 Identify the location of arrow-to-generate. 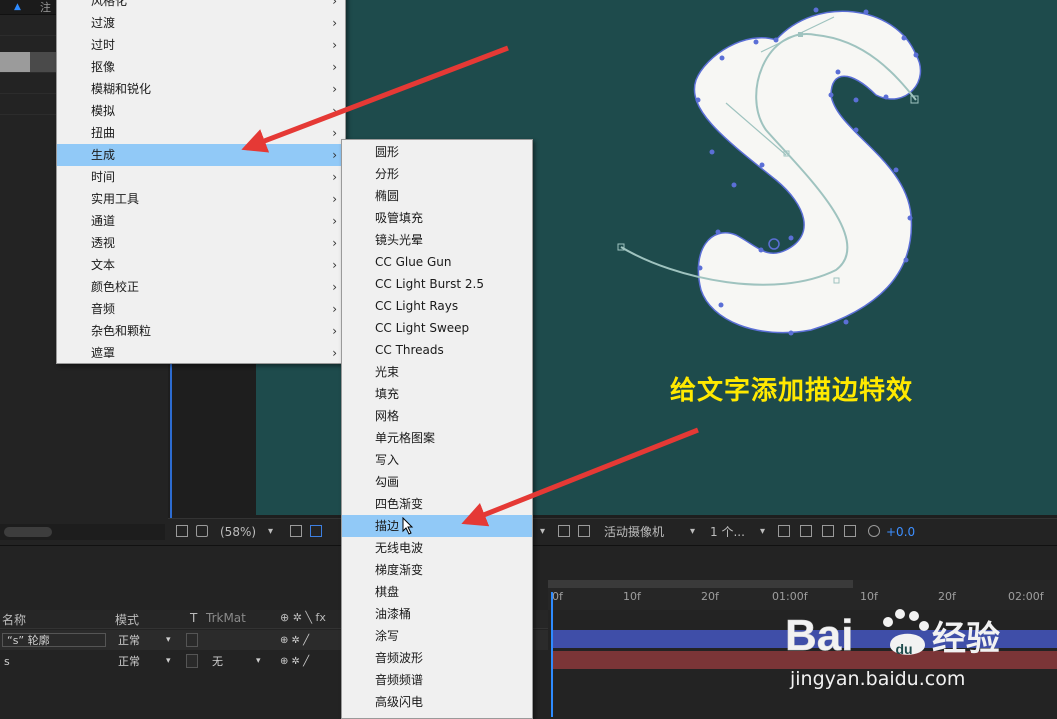
(375, 99).